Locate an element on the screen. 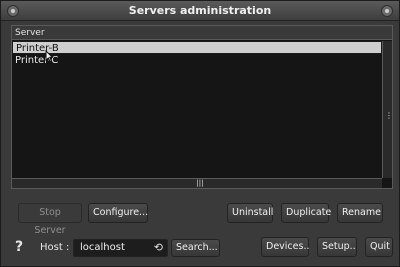  list-item: Printer-C is located at coordinates (197, 60).